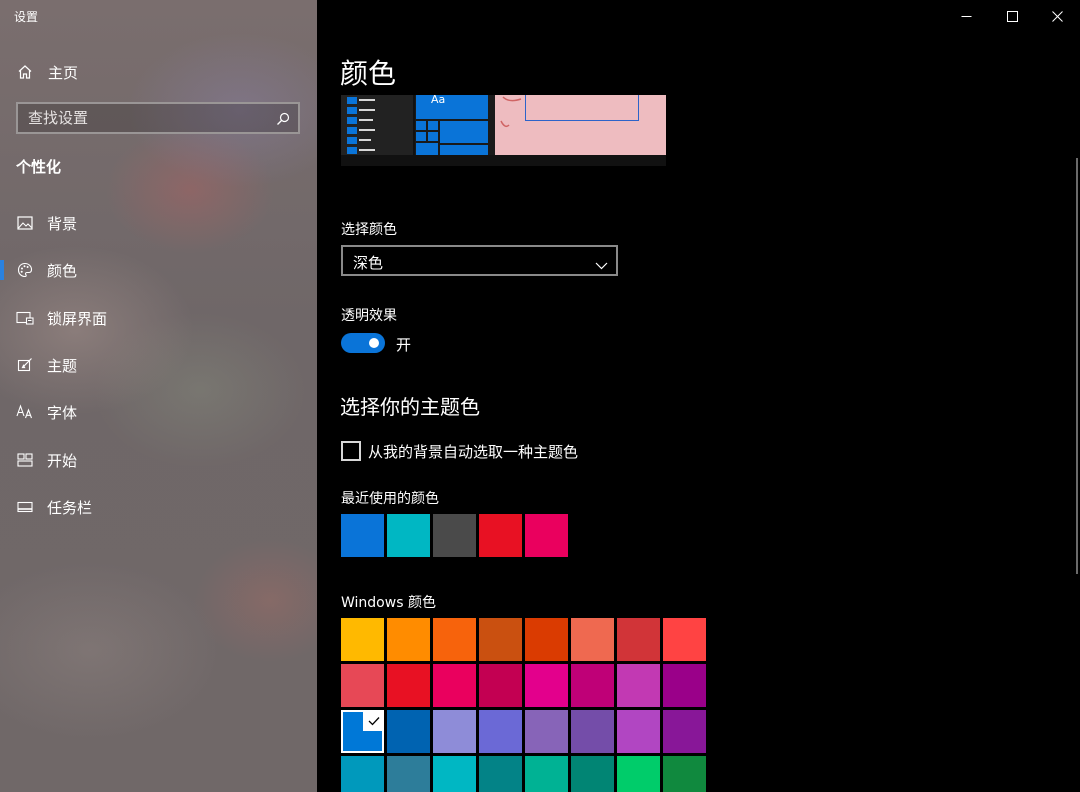 This screenshot has height=792, width=1080. I want to click on sidebar-item-fonts: 字体, so click(158, 412).